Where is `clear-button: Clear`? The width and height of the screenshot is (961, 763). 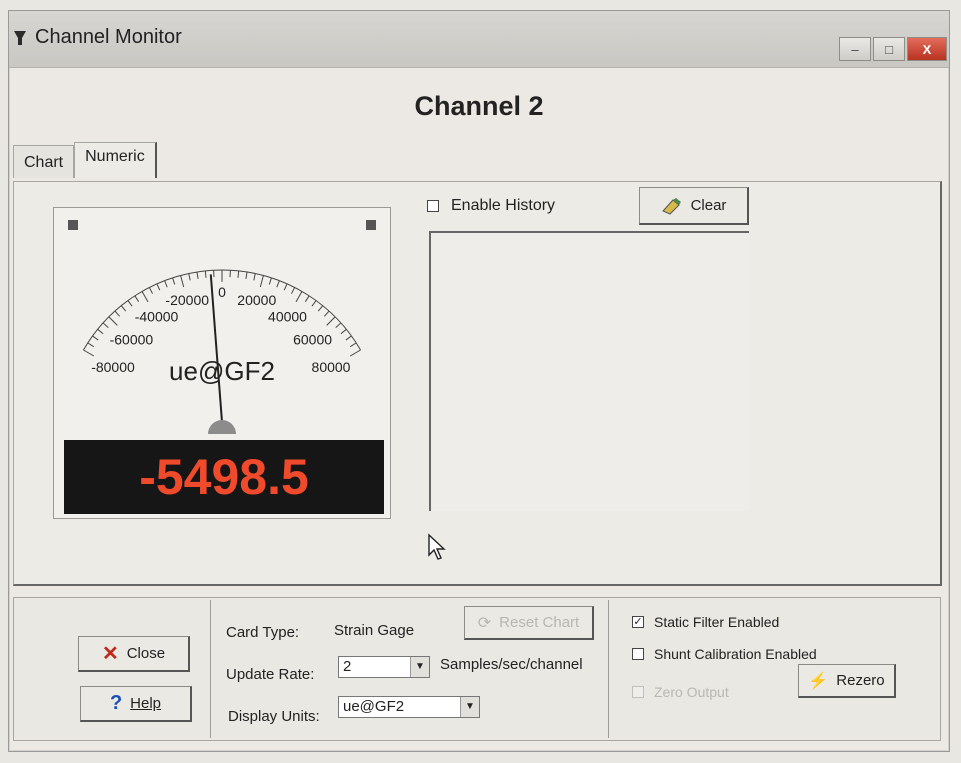
clear-button: Clear is located at coordinates (694, 206).